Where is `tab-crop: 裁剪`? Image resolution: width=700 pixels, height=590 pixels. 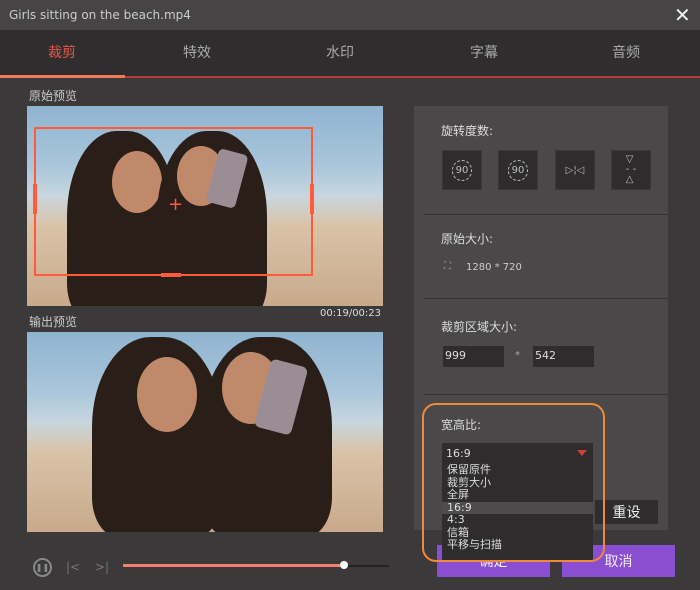
tab-crop: 裁剪 is located at coordinates (66, 52).